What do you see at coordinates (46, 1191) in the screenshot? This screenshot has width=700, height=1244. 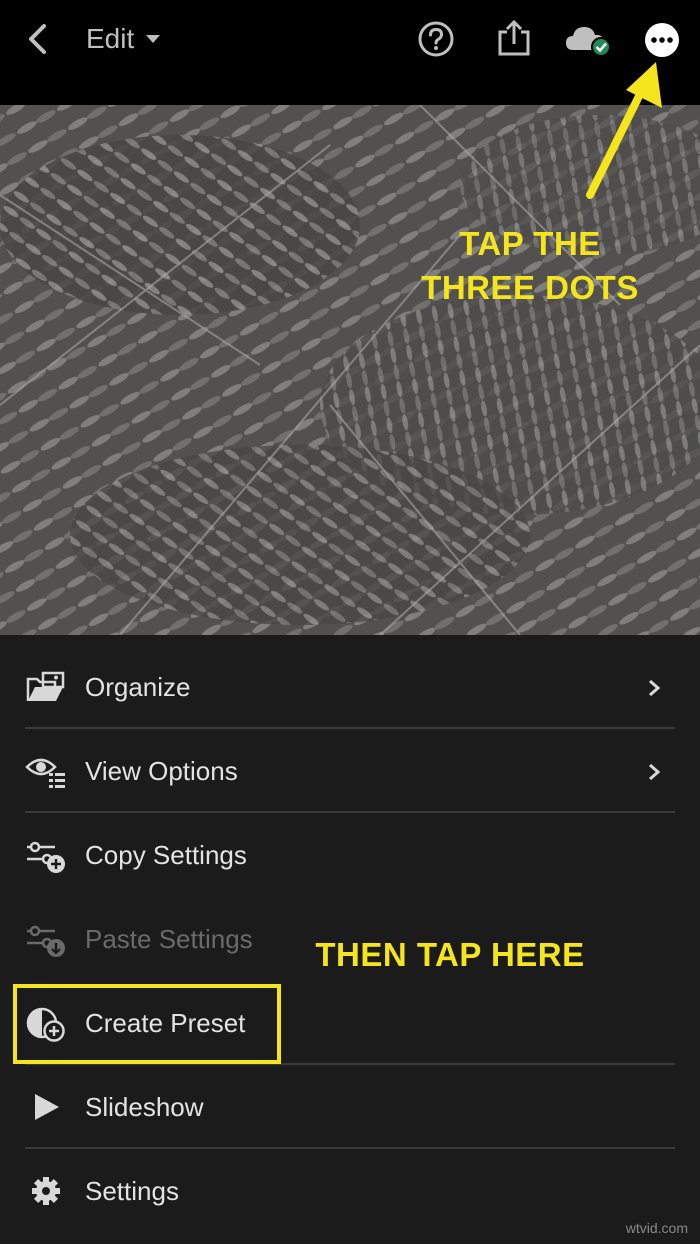 I see `gear-icon` at bounding box center [46, 1191].